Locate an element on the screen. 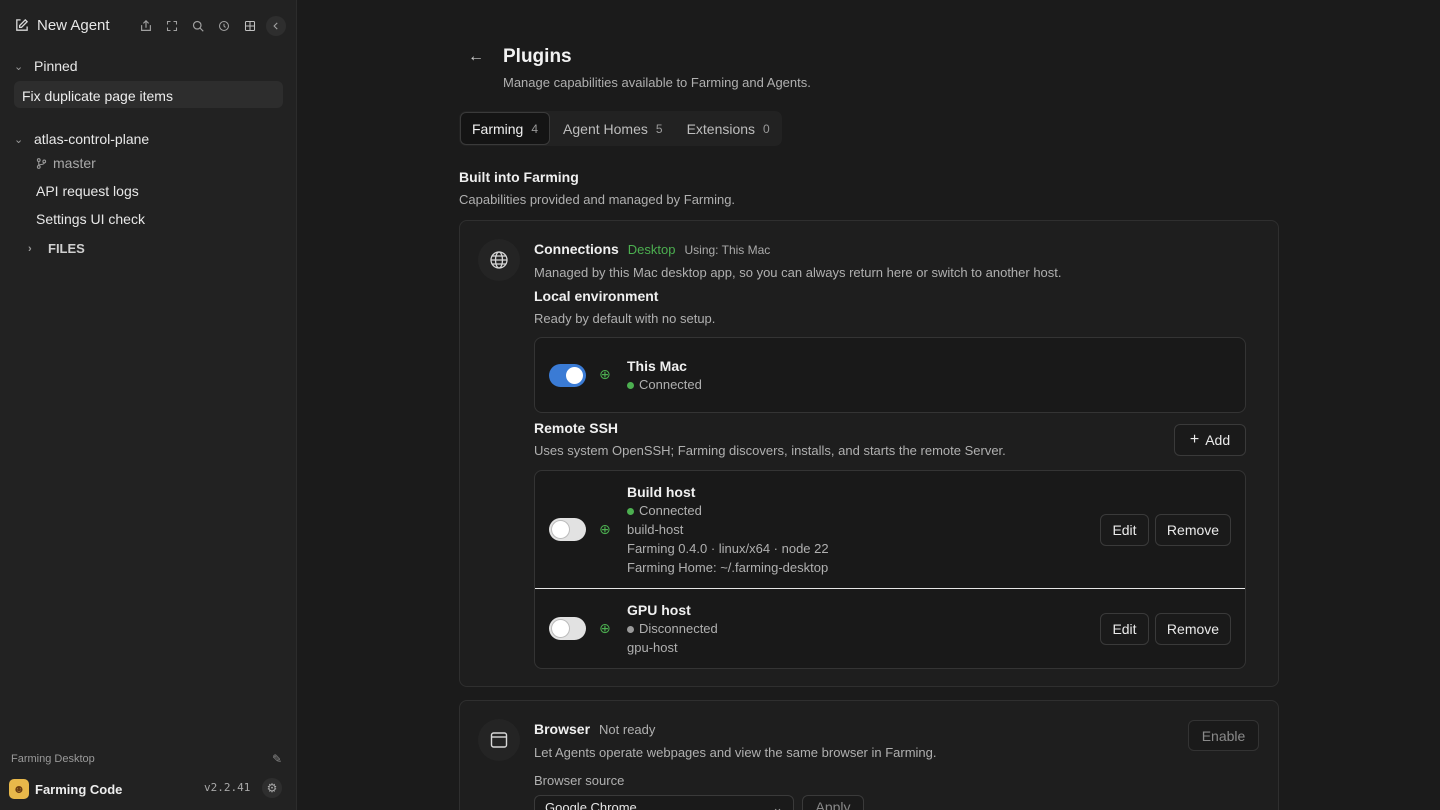  files-label: FILES is located at coordinates (66, 248).